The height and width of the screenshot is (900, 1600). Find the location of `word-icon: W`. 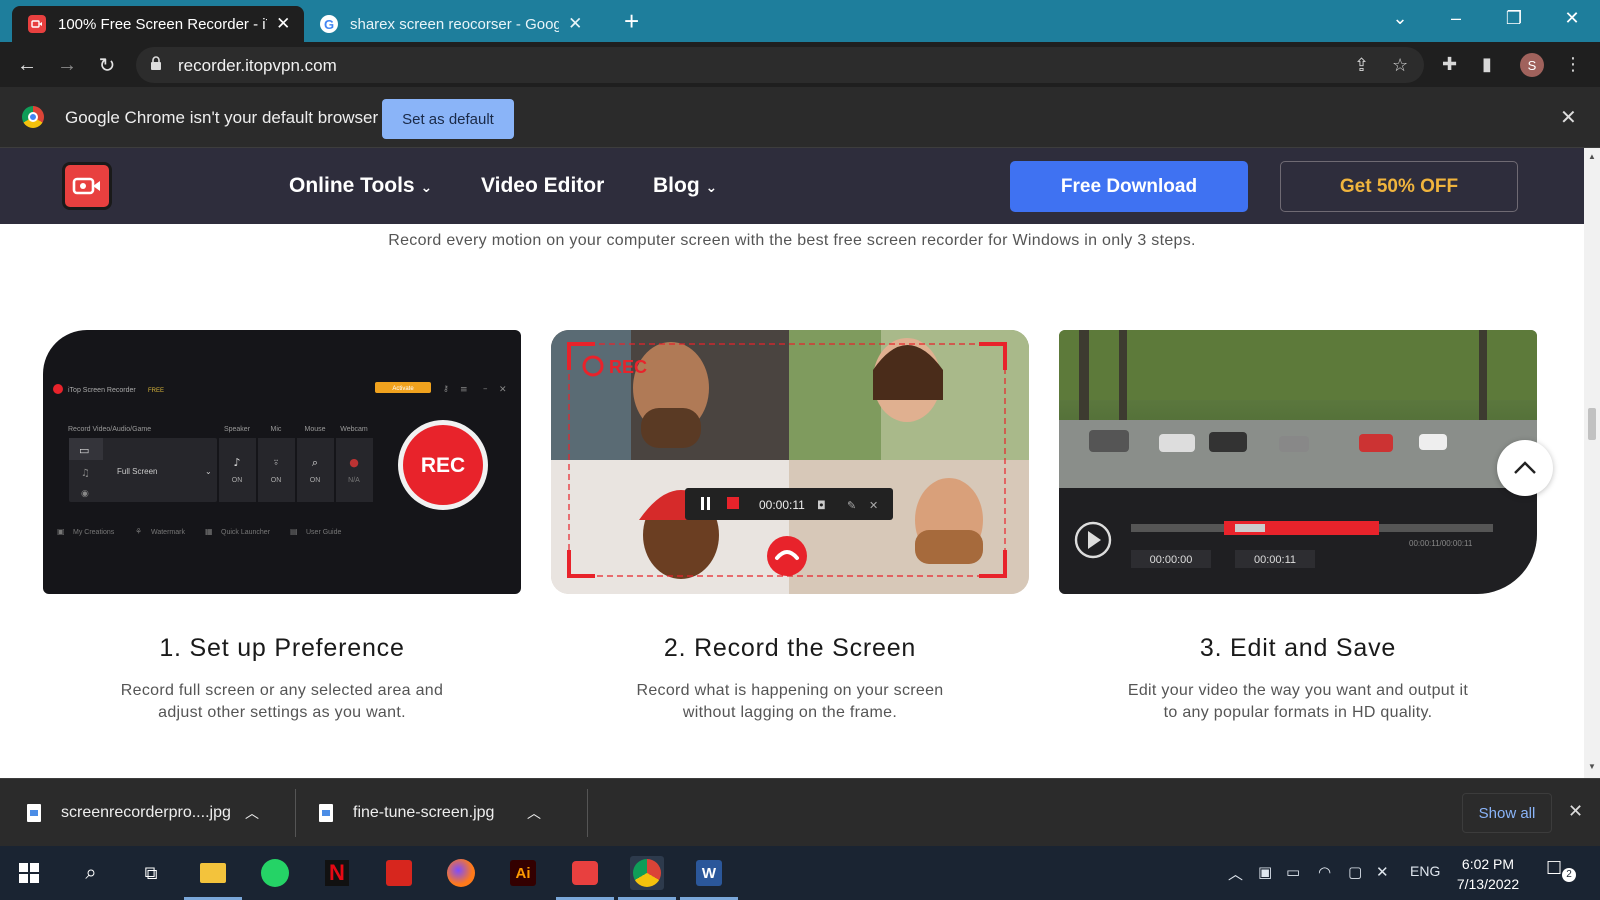

word-icon: W is located at coordinates (709, 878).